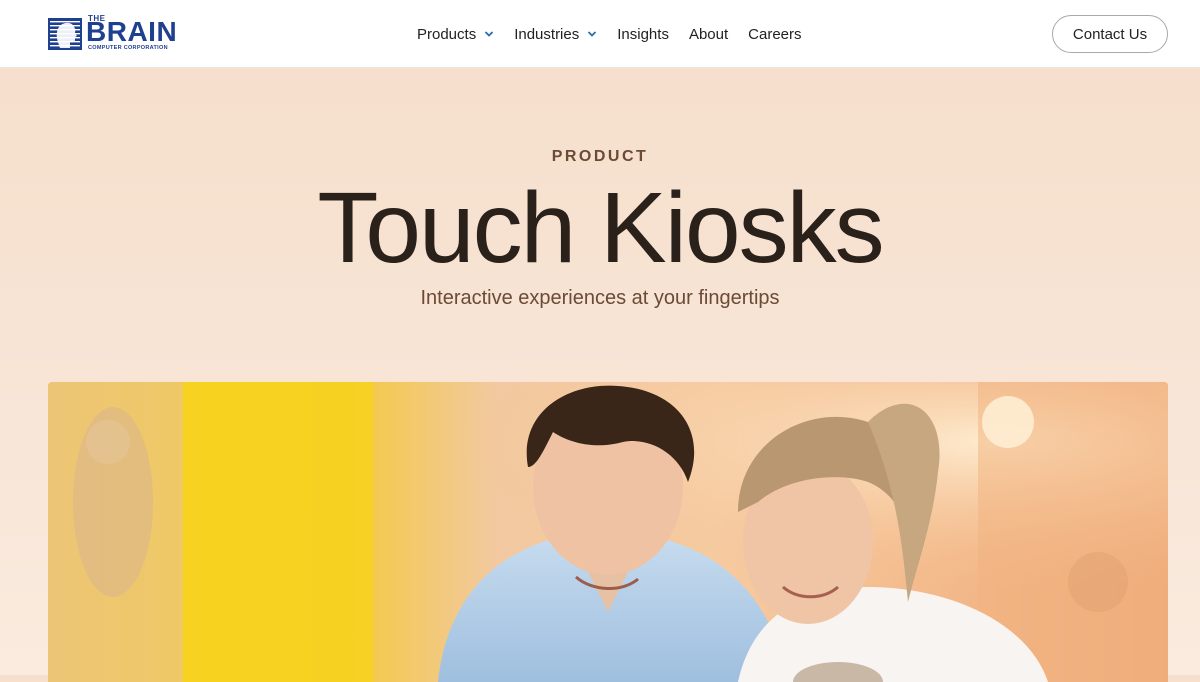 This screenshot has height=682, width=1200. Describe the element at coordinates (1110, 34) in the screenshot. I see `contact-us-button: Contact Us` at that location.